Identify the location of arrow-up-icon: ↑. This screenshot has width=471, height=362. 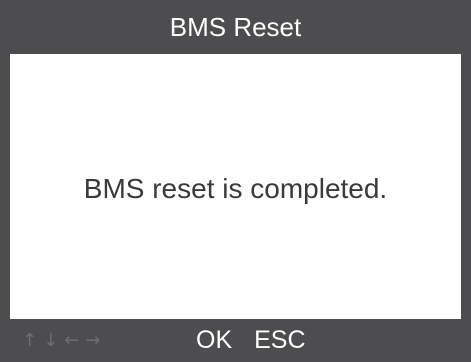
(29, 340).